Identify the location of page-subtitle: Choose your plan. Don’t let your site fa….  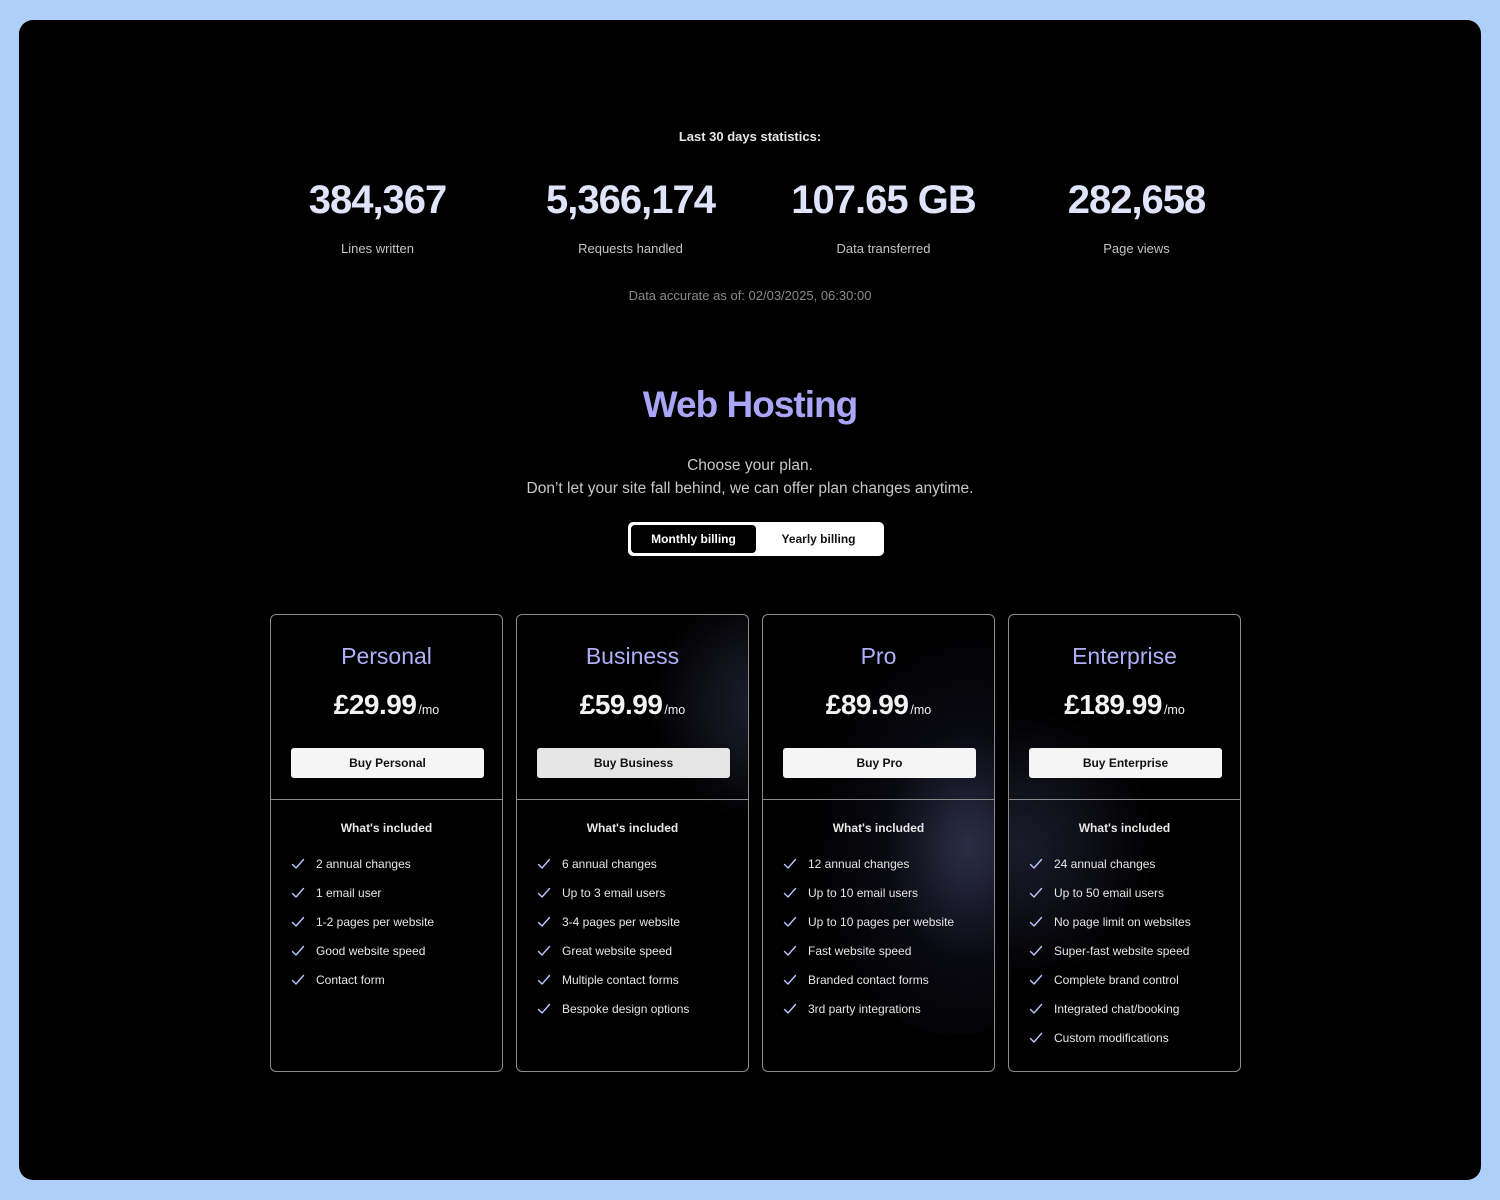
(750, 477).